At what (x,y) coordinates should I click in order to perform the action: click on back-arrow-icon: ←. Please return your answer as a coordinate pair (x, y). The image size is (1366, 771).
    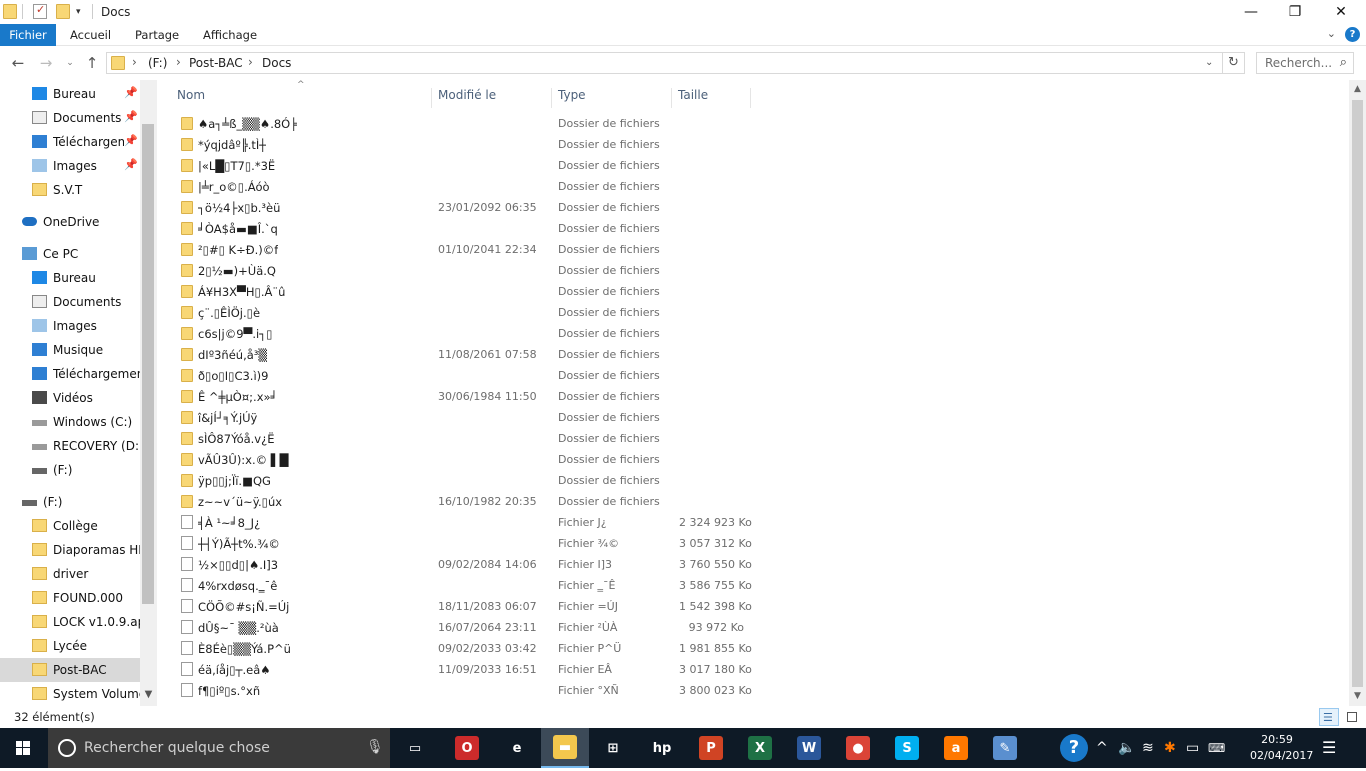
    Looking at the image, I should click on (18, 63).